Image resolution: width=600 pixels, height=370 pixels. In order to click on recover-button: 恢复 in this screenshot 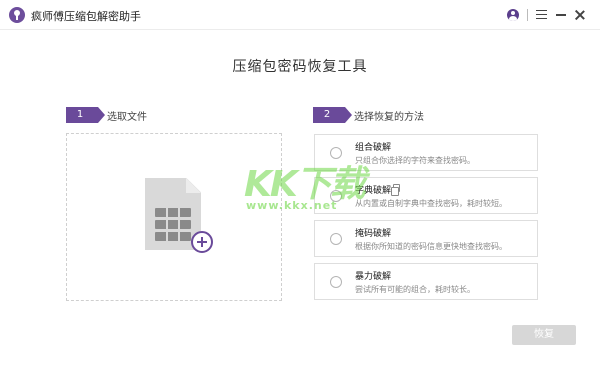, I will do `click(544, 335)`.